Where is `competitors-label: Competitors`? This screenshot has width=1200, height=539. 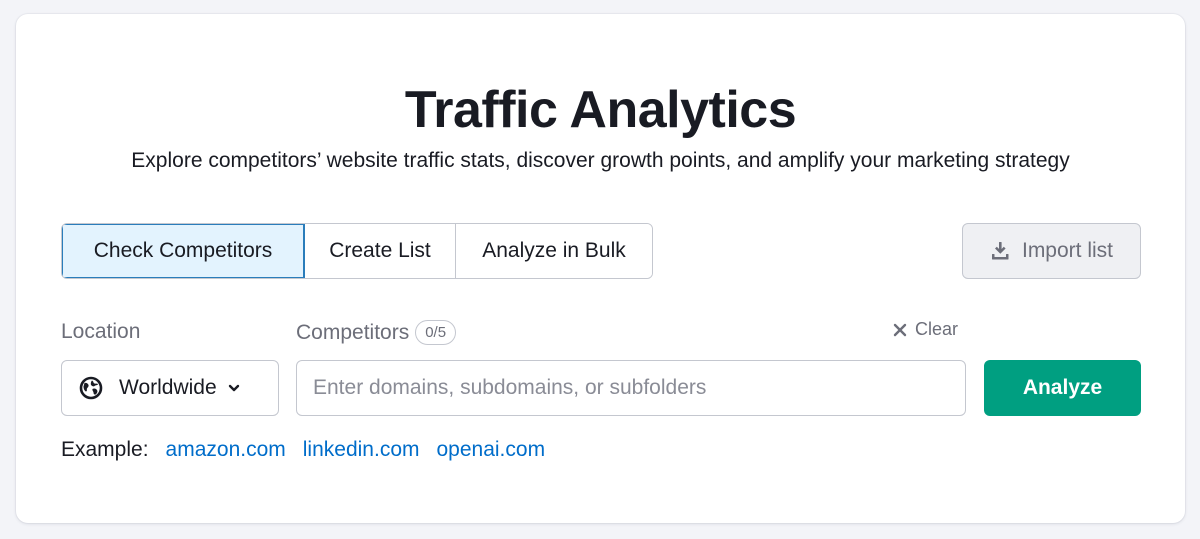 competitors-label: Competitors is located at coordinates (353, 332).